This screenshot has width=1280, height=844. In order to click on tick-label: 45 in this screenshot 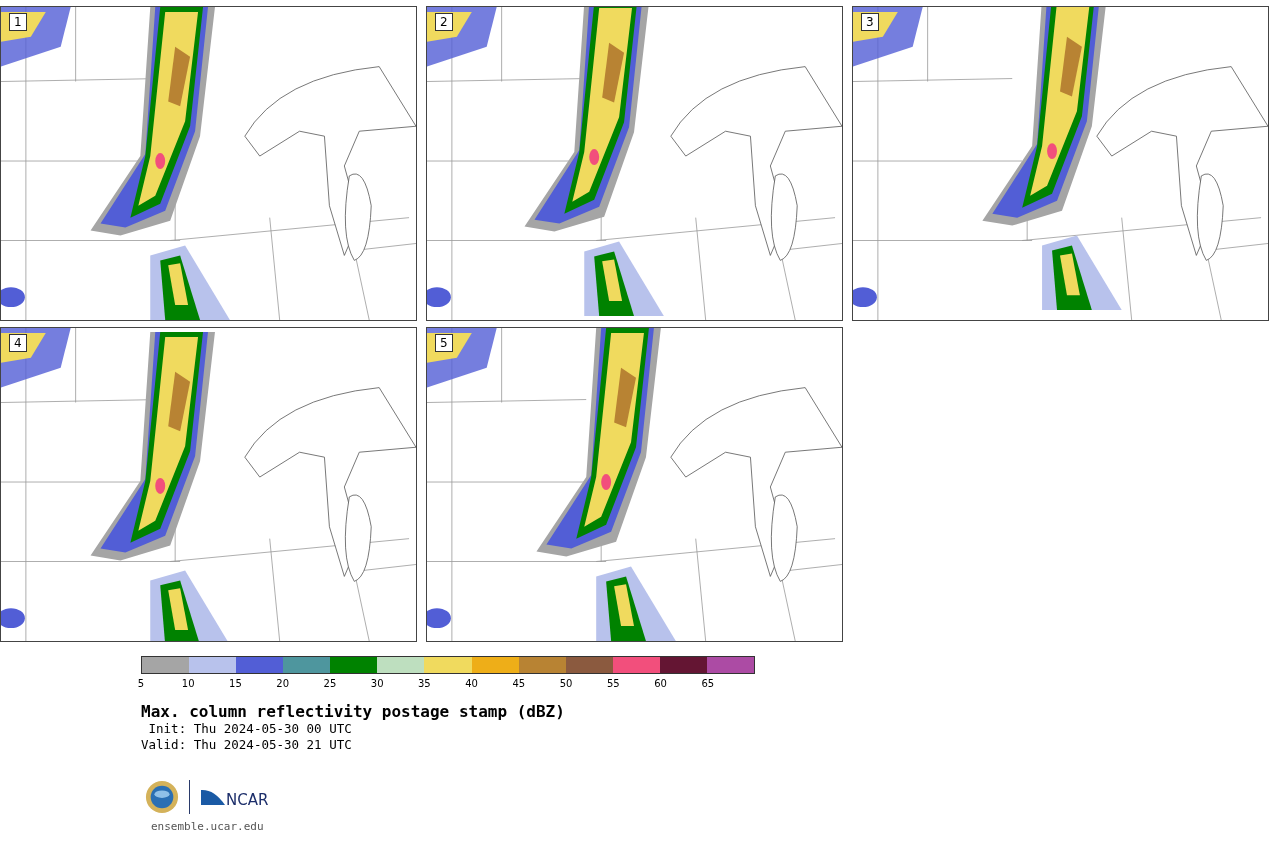, I will do `click(519, 683)`.